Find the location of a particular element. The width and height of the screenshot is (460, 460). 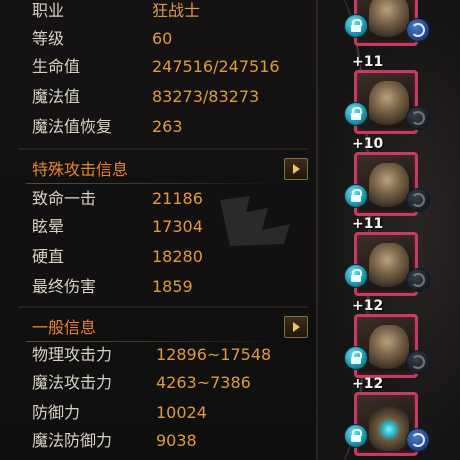

phys-atk-label: 物理攻击力 is located at coordinates (72, 354).